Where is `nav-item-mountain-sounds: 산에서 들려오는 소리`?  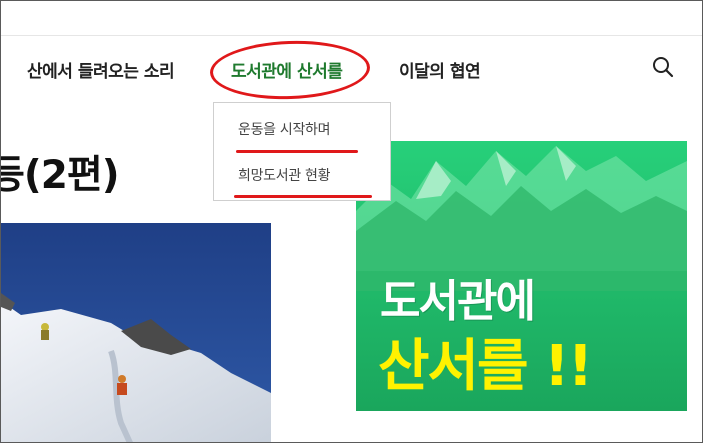 nav-item-mountain-sounds: 산에서 들려오는 소리 is located at coordinates (101, 69).